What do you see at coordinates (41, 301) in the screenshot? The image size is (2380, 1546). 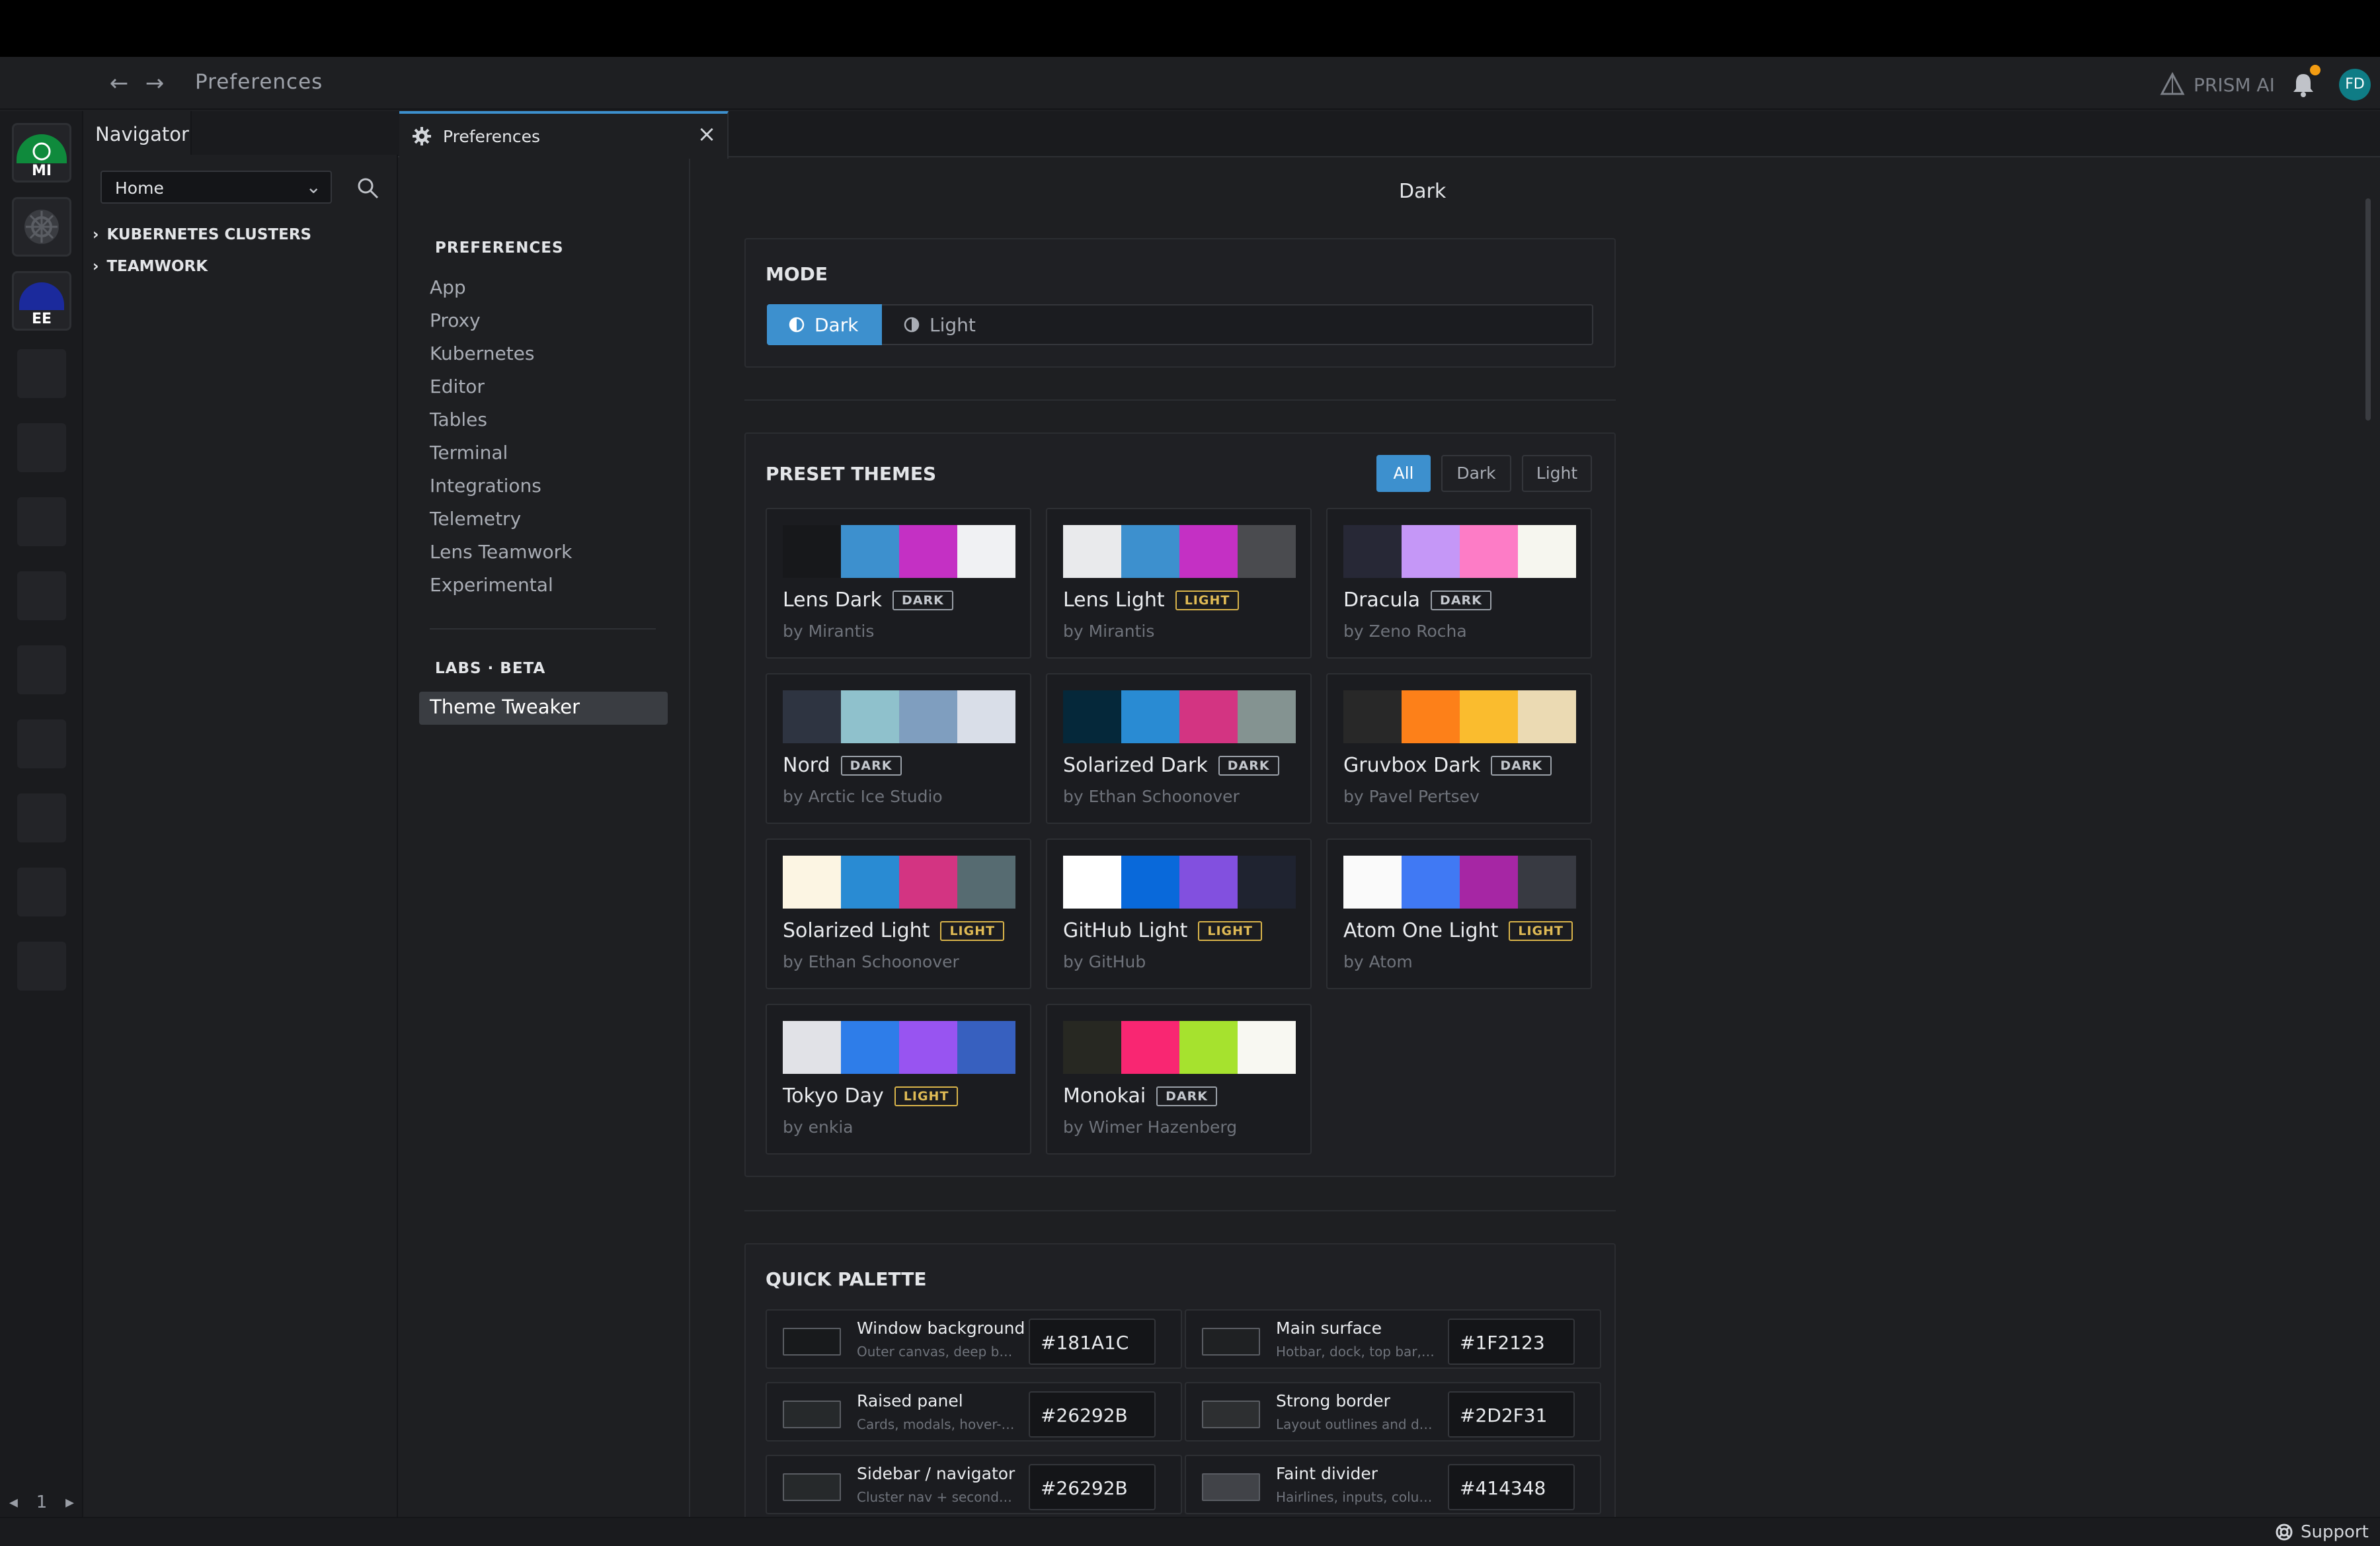 I see `hotbar-item-ee: EE` at bounding box center [41, 301].